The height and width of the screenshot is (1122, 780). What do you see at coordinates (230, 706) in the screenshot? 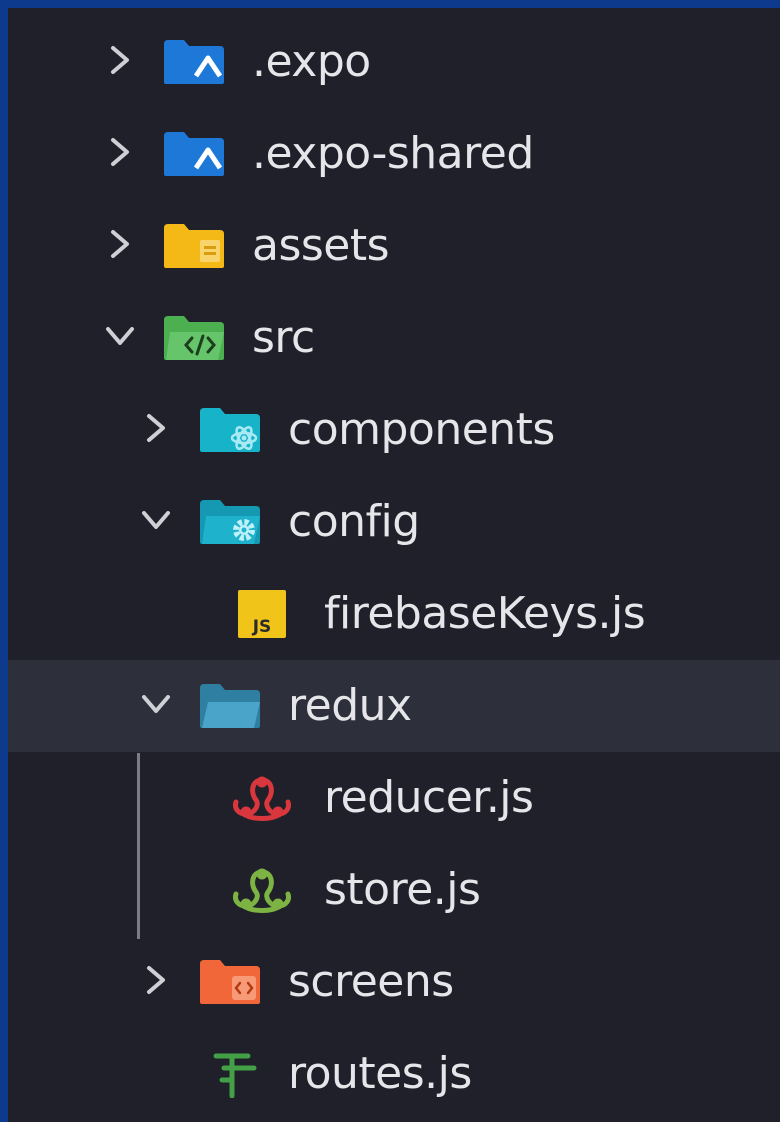
I see `folder-redux-icon` at bounding box center [230, 706].